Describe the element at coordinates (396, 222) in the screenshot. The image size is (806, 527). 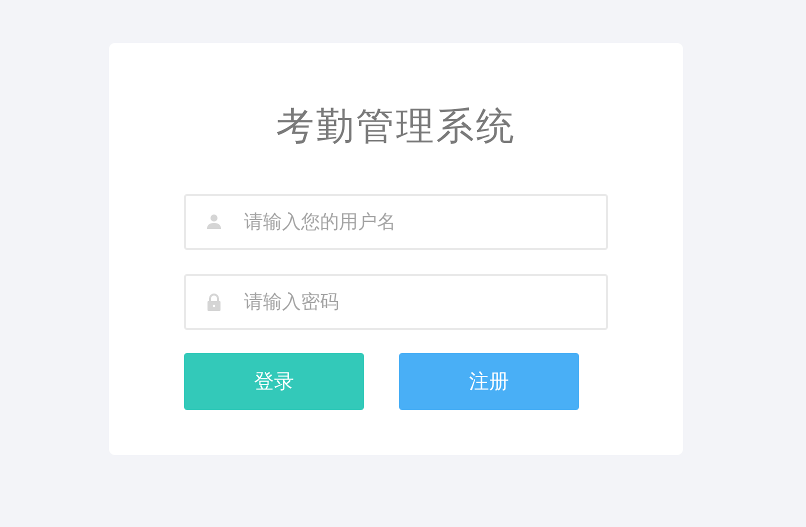
I see `username-field: 请输入您的用户名` at that location.